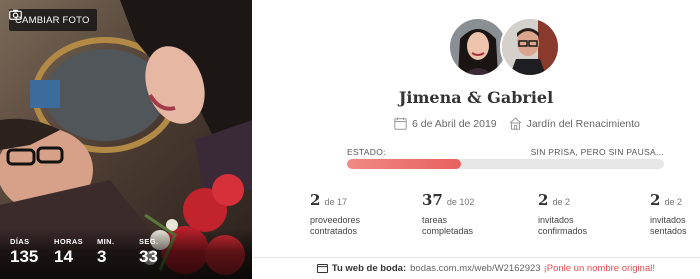 The image size is (700, 279). I want to click on countdown-label: HORAS, so click(69, 241).